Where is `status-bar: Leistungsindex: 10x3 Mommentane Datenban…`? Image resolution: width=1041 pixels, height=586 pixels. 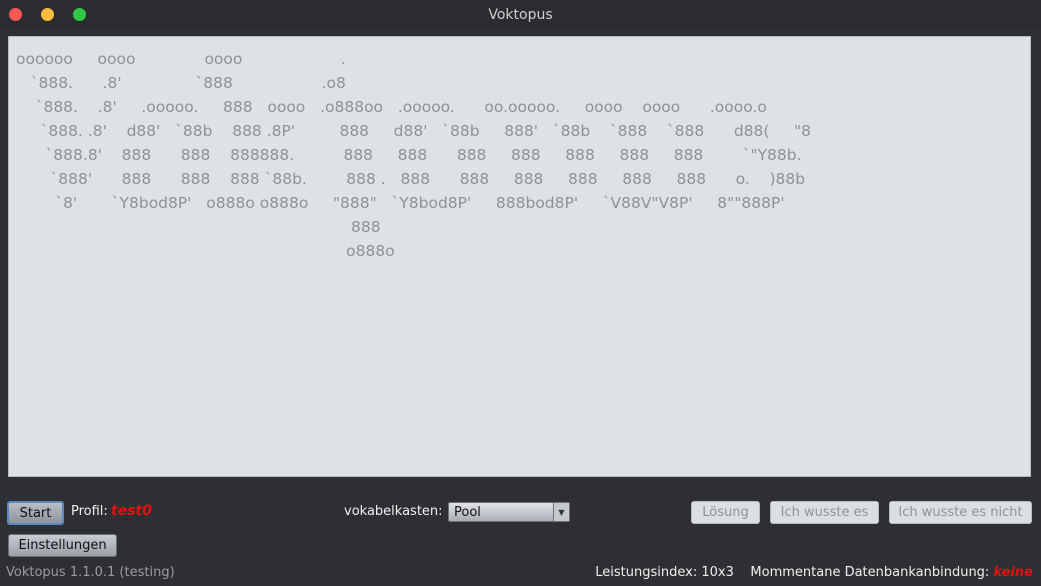
status-bar: Leistungsindex: 10x3 Mommentane Datenban… is located at coordinates (814, 572).